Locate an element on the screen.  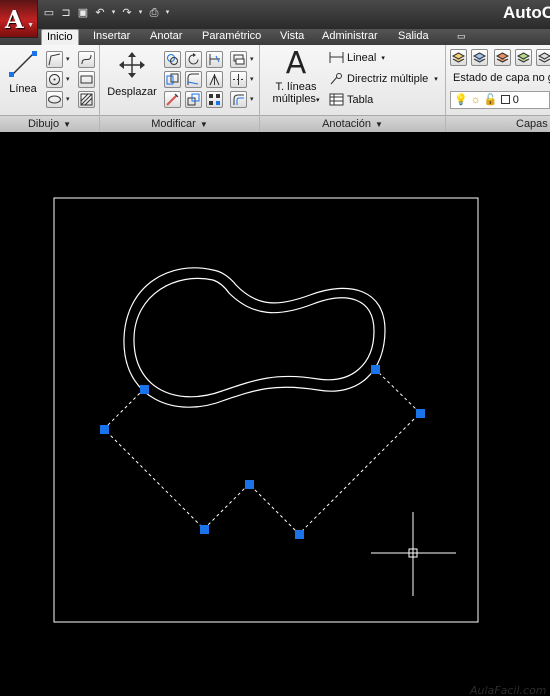
tab-parametrico: Paramétrico is located at coordinates (231, 37).